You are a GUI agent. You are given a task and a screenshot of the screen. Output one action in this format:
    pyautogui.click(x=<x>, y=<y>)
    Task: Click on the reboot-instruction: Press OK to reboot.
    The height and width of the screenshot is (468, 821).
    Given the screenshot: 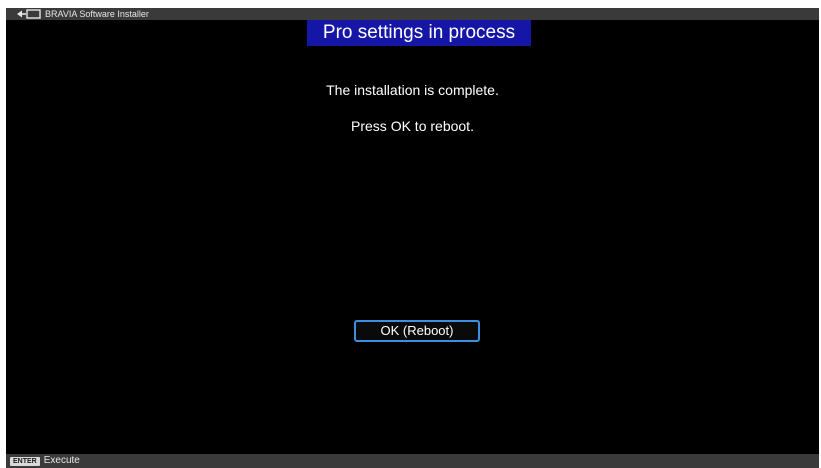 What is the action you would take?
    pyautogui.click(x=412, y=126)
    